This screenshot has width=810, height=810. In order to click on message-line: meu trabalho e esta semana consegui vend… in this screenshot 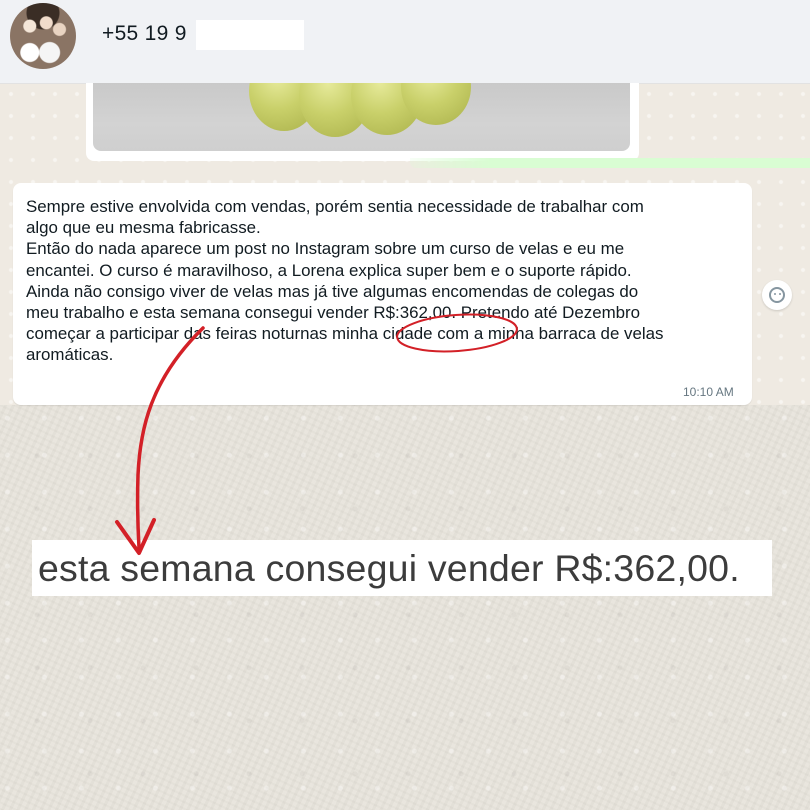, I will do `click(333, 313)`.